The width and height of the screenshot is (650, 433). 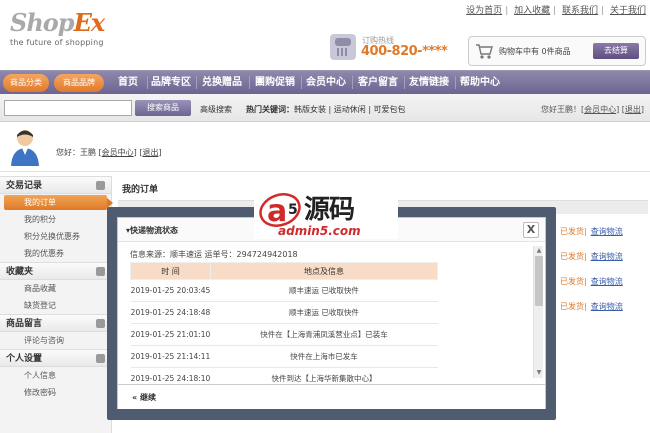 I want to click on nav-links: 友情链接, so click(x=429, y=82).